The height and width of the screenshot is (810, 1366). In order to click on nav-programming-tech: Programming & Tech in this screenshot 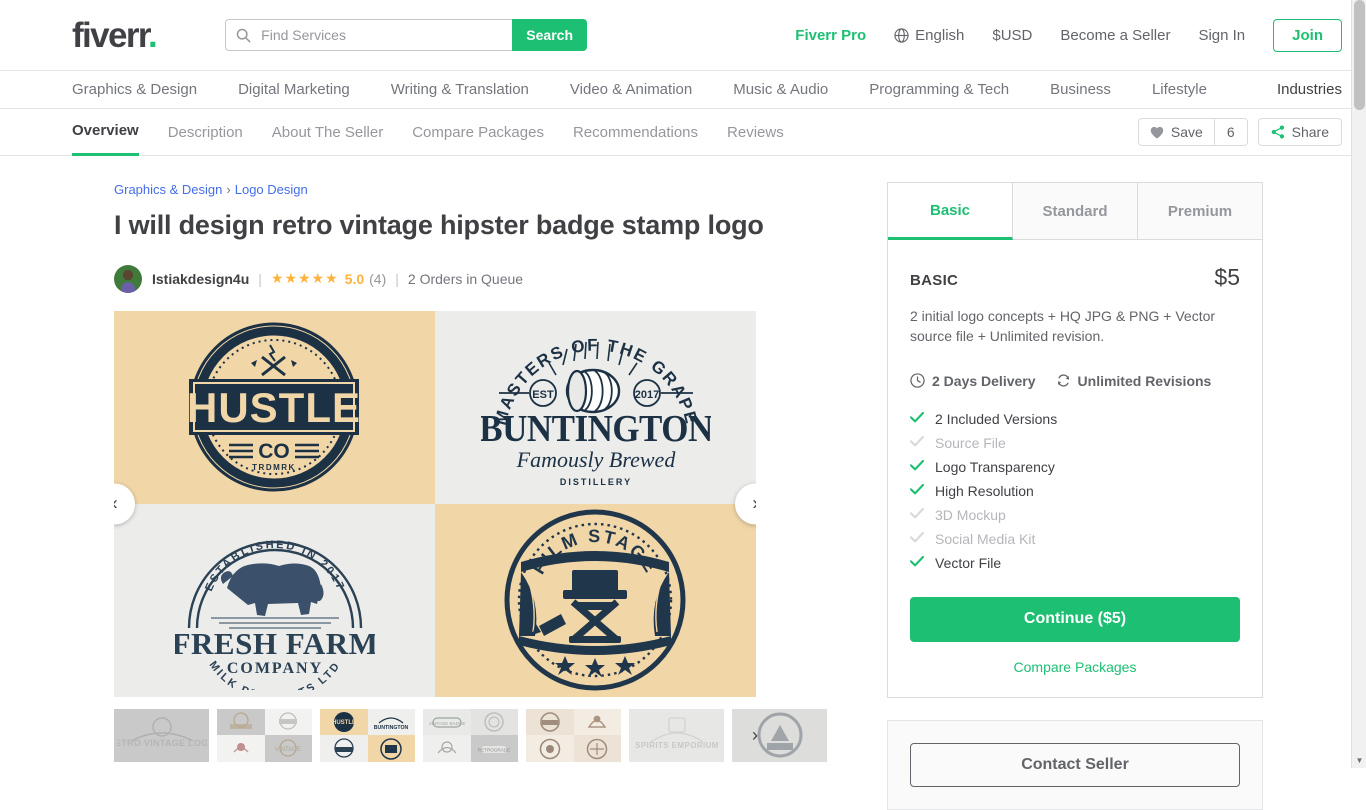, I will do `click(939, 89)`.